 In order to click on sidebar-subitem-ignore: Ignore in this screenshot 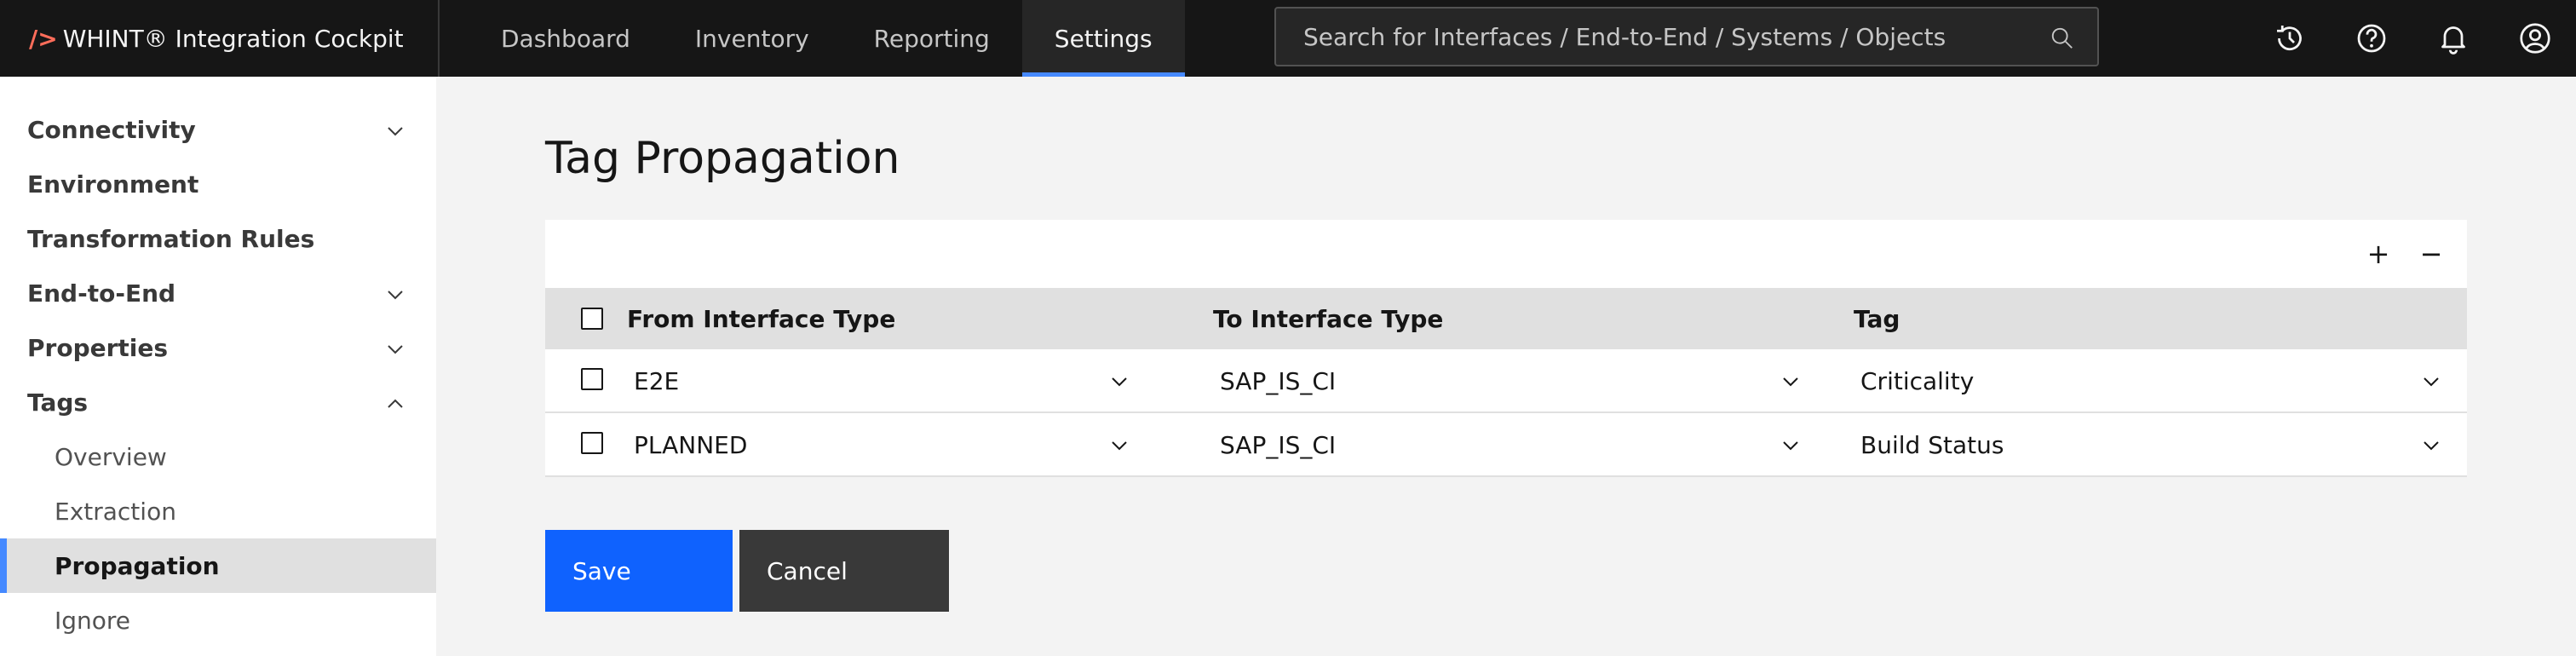, I will do `click(218, 620)`.